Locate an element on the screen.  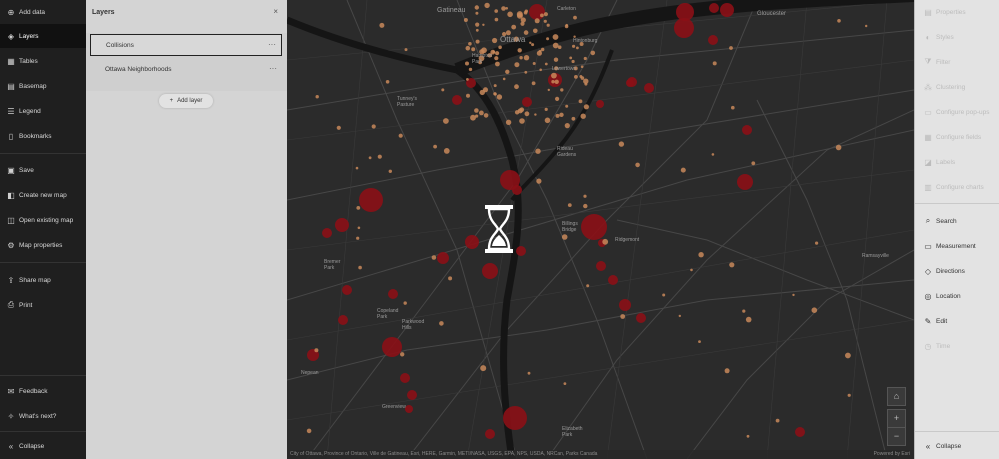
nav-print: ⎙ Print is located at coordinates (43, 305).